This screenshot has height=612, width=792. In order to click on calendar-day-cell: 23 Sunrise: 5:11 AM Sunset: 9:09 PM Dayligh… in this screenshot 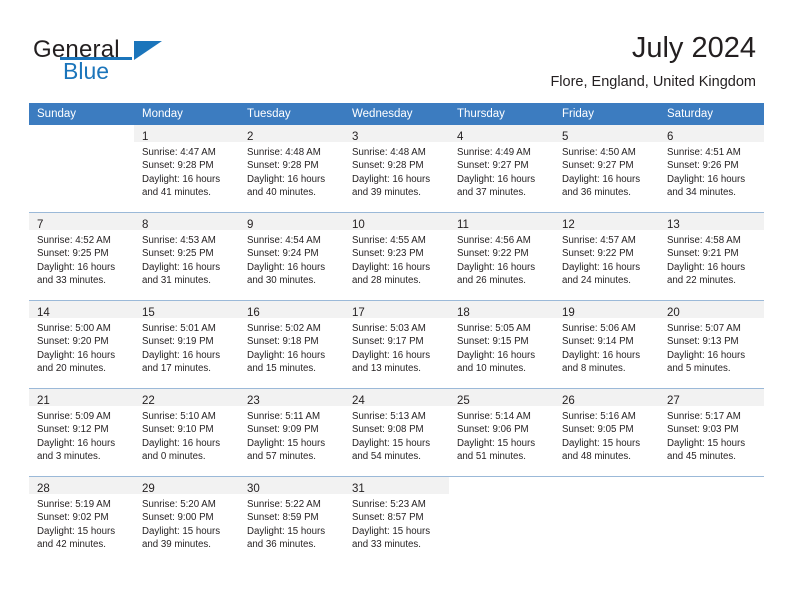, I will do `click(291, 432)`.